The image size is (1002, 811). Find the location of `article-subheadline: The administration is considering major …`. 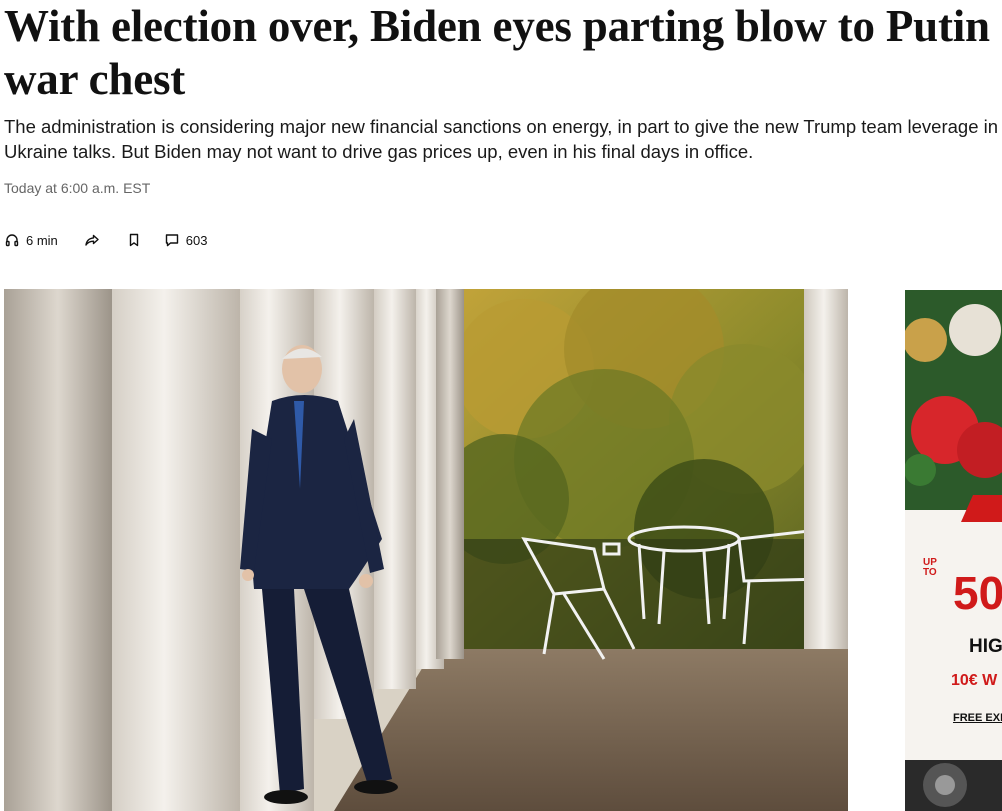

article-subheadline: The administration is considering major … is located at coordinates (501, 139).